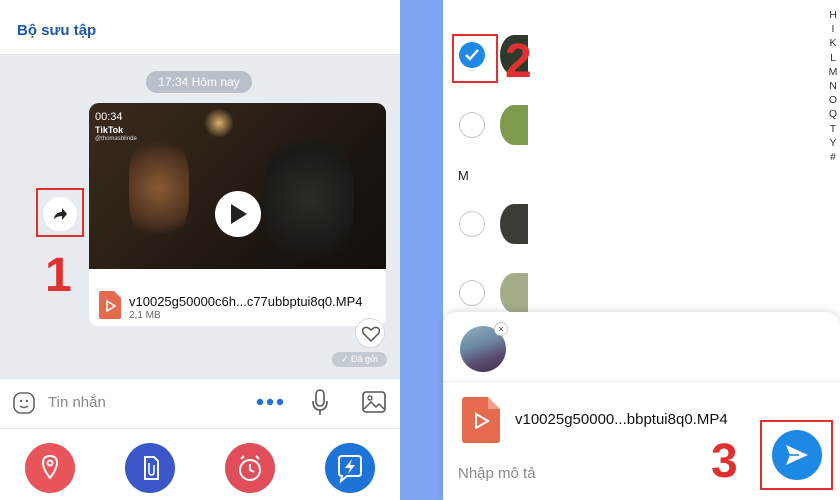 The height and width of the screenshot is (500, 840). What do you see at coordinates (60, 212) in the screenshot?
I see `step1-highlight` at bounding box center [60, 212].